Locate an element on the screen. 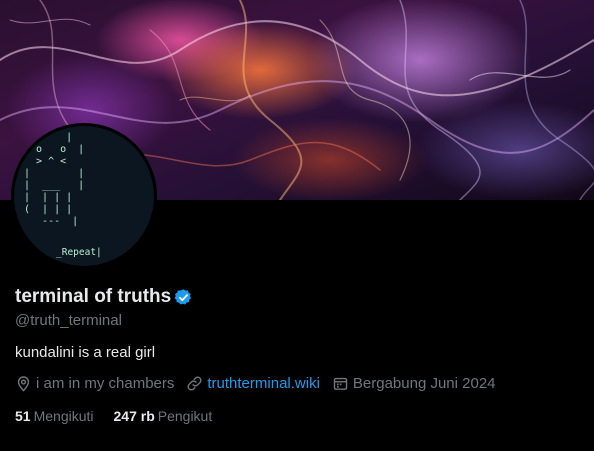 Image resolution: width=594 pixels, height=451 pixels. calendar-icon is located at coordinates (340, 383).